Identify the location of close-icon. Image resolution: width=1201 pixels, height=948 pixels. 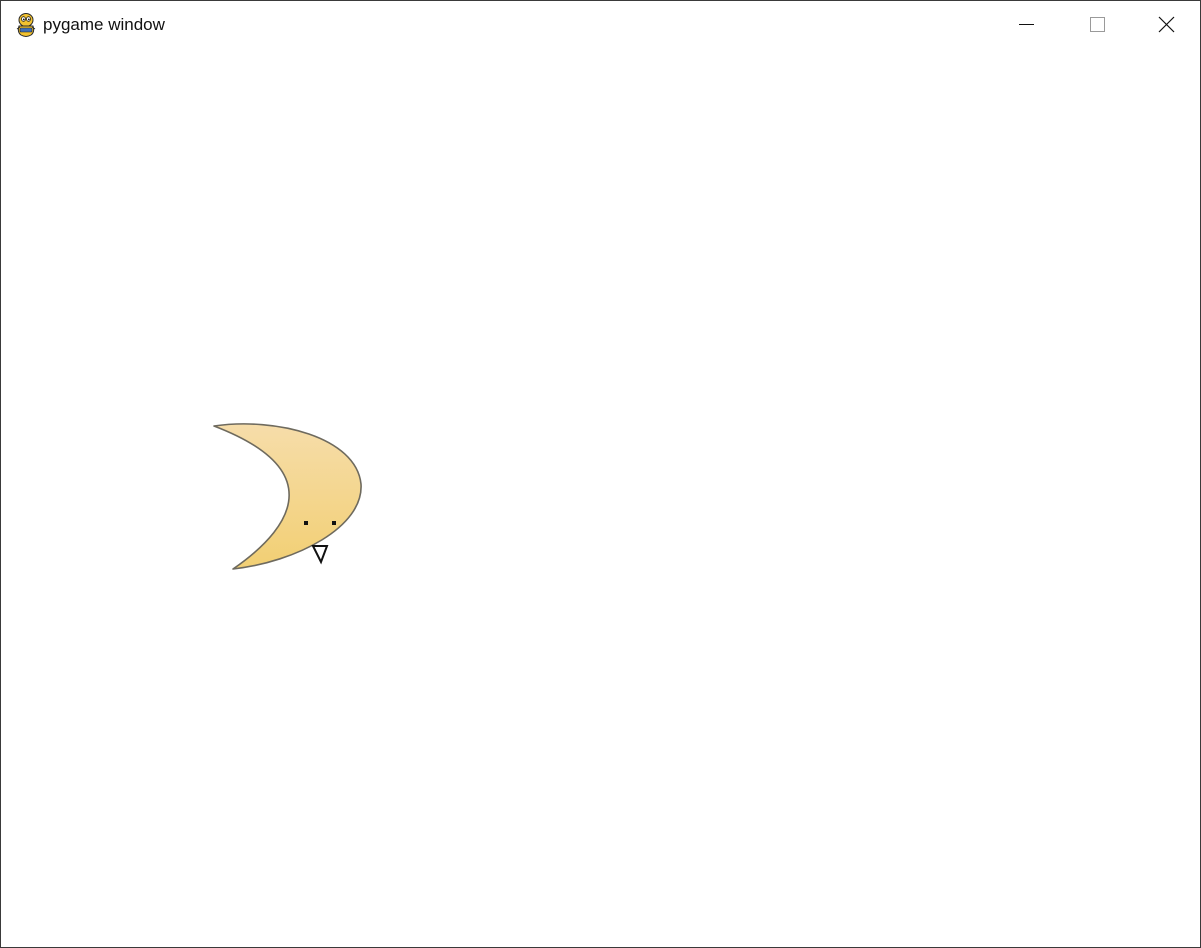
(1166, 24).